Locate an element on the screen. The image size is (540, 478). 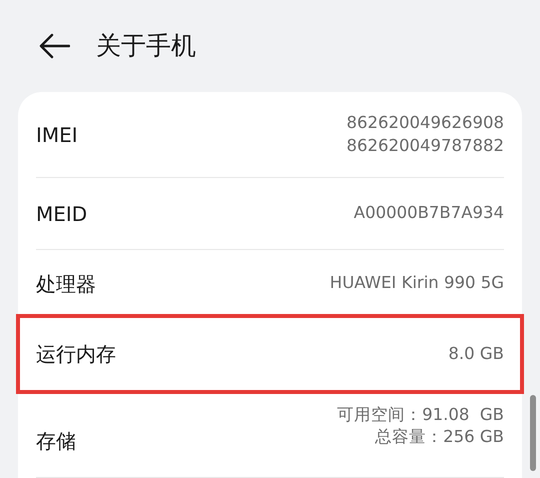
row-value: 总容量：256 GB is located at coordinates (439, 437).